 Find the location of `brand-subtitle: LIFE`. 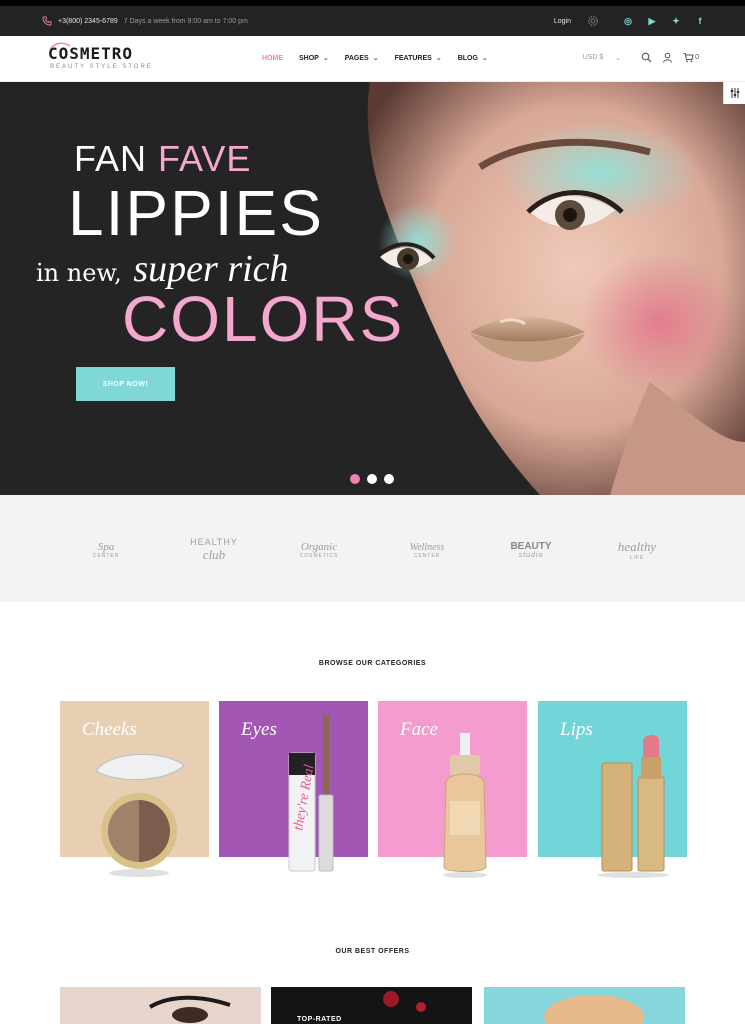

brand-subtitle: LIFE is located at coordinates (637, 558).